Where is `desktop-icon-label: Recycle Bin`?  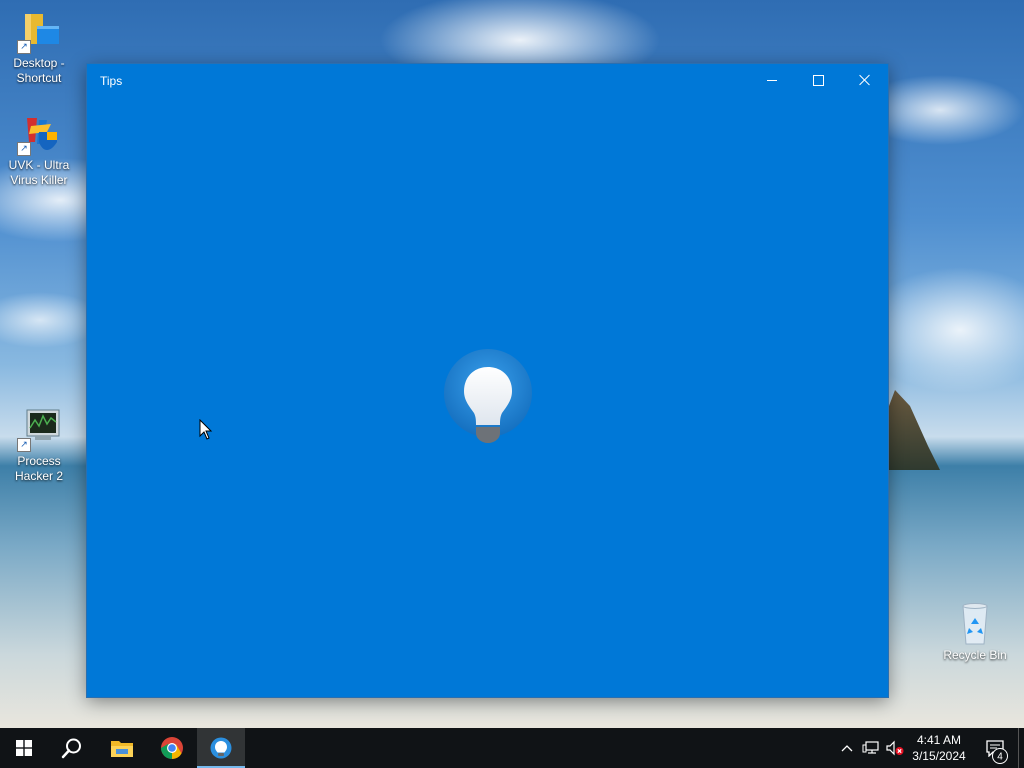
desktop-icon-label: Recycle Bin is located at coordinates (975, 655).